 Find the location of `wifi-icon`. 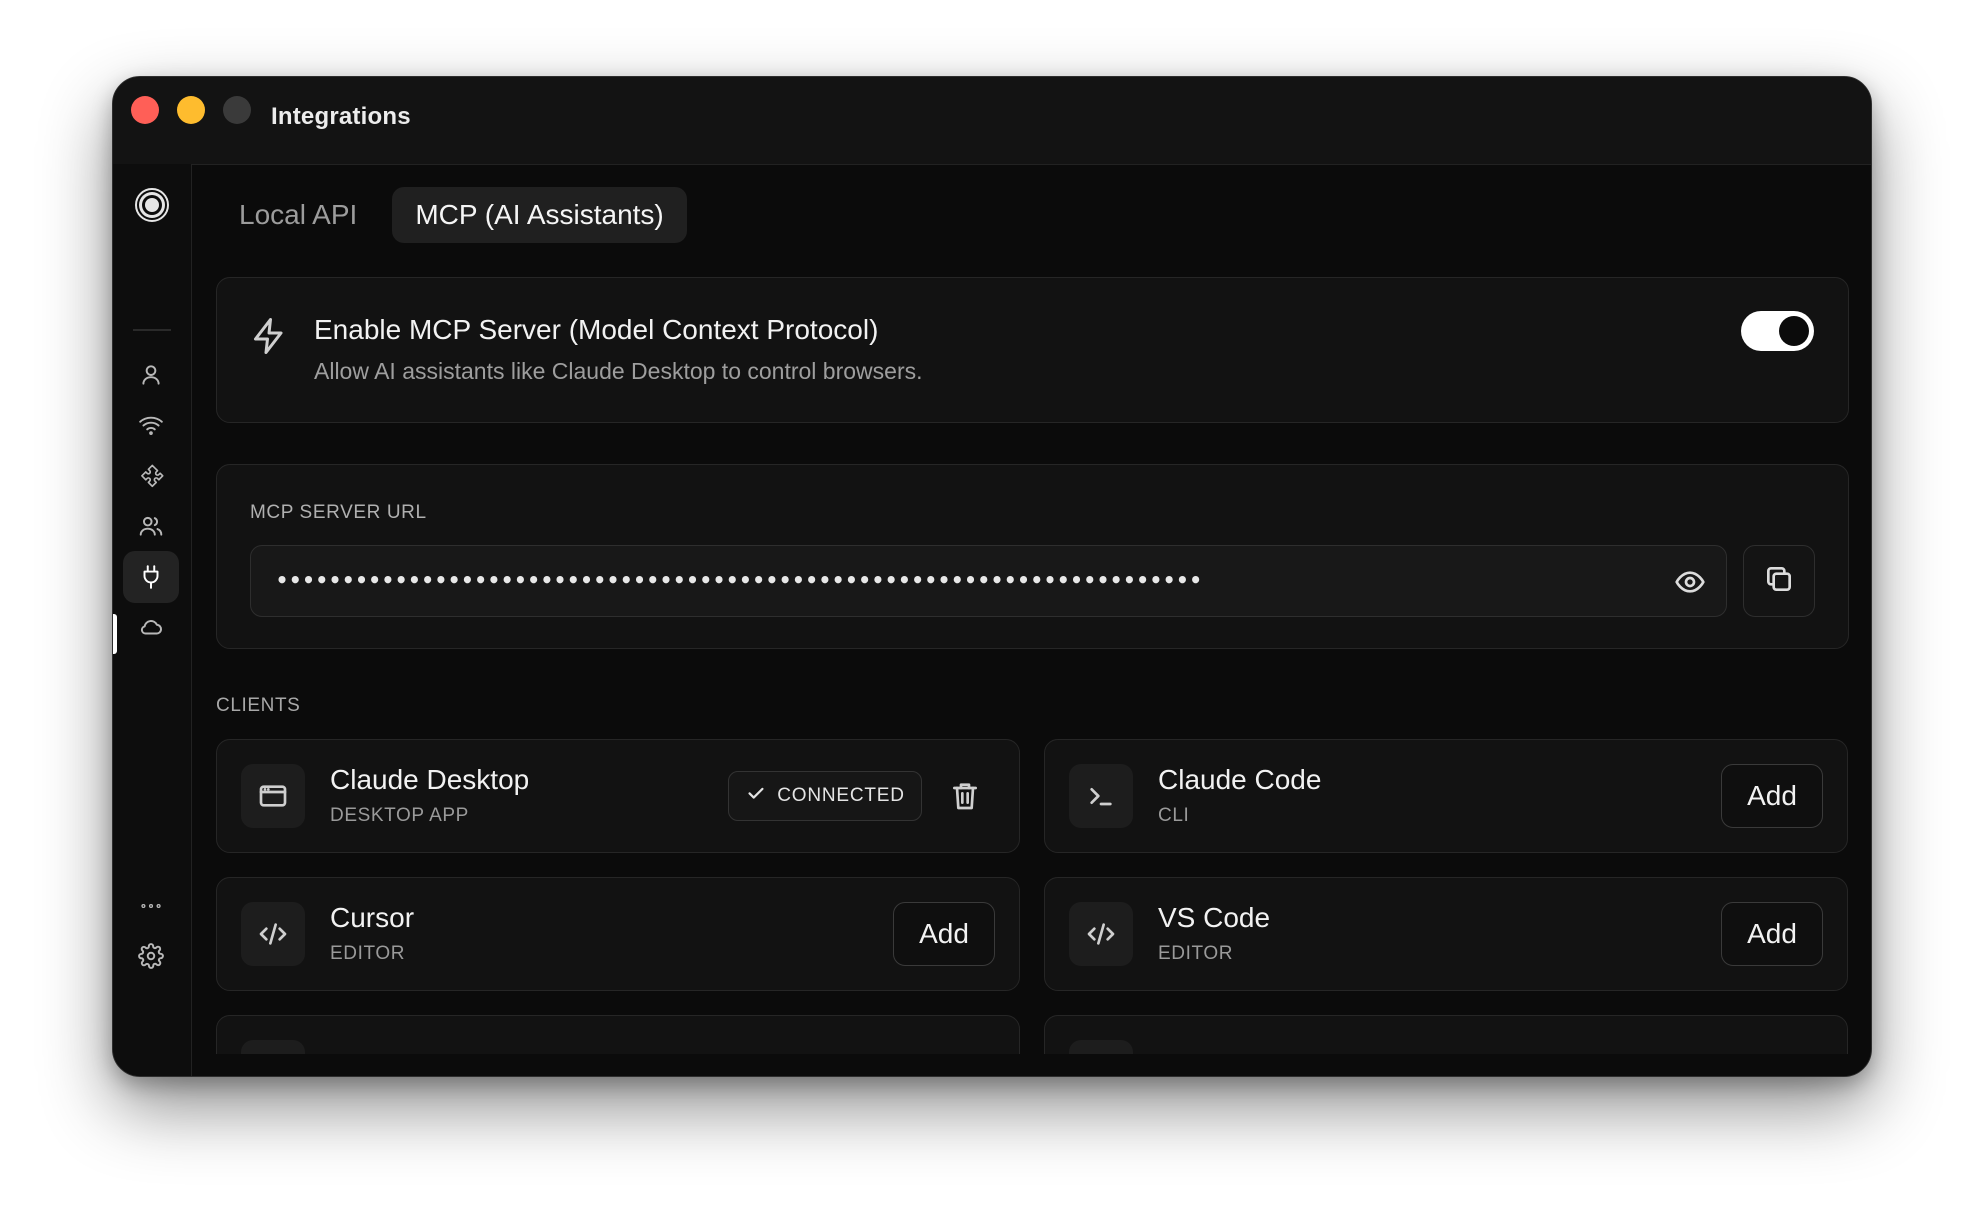

wifi-icon is located at coordinates (151, 425).